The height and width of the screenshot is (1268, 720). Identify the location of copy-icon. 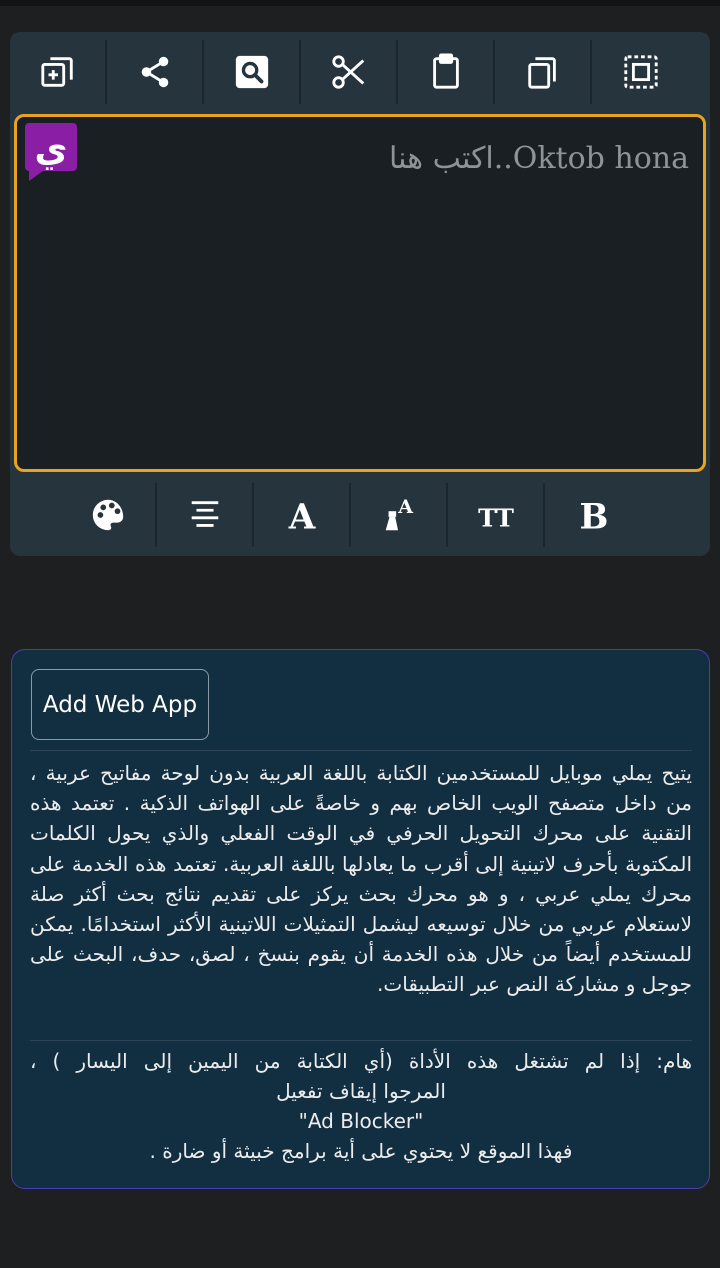
(541, 73).